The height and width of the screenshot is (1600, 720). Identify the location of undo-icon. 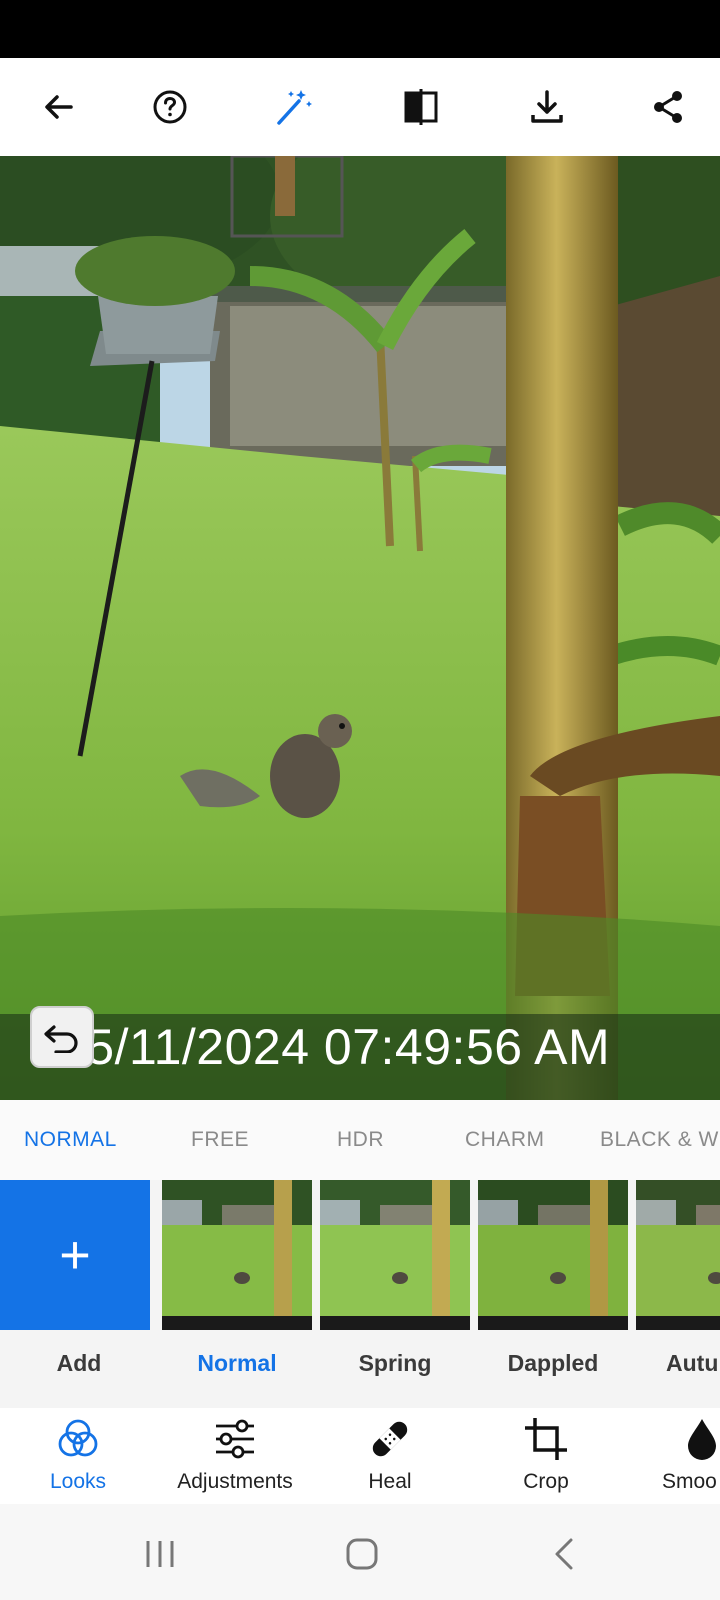
(61, 1039).